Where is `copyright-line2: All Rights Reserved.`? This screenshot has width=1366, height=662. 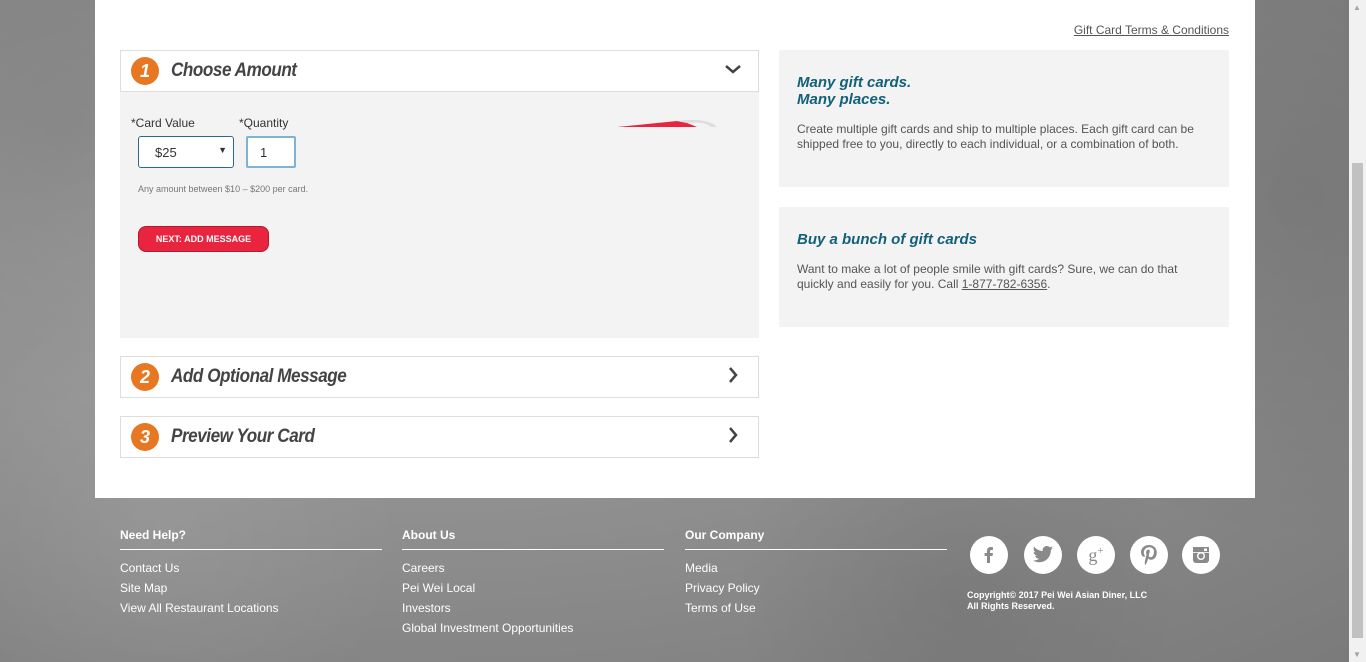 copyright-line2: All Rights Reserved. is located at coordinates (1011, 606).